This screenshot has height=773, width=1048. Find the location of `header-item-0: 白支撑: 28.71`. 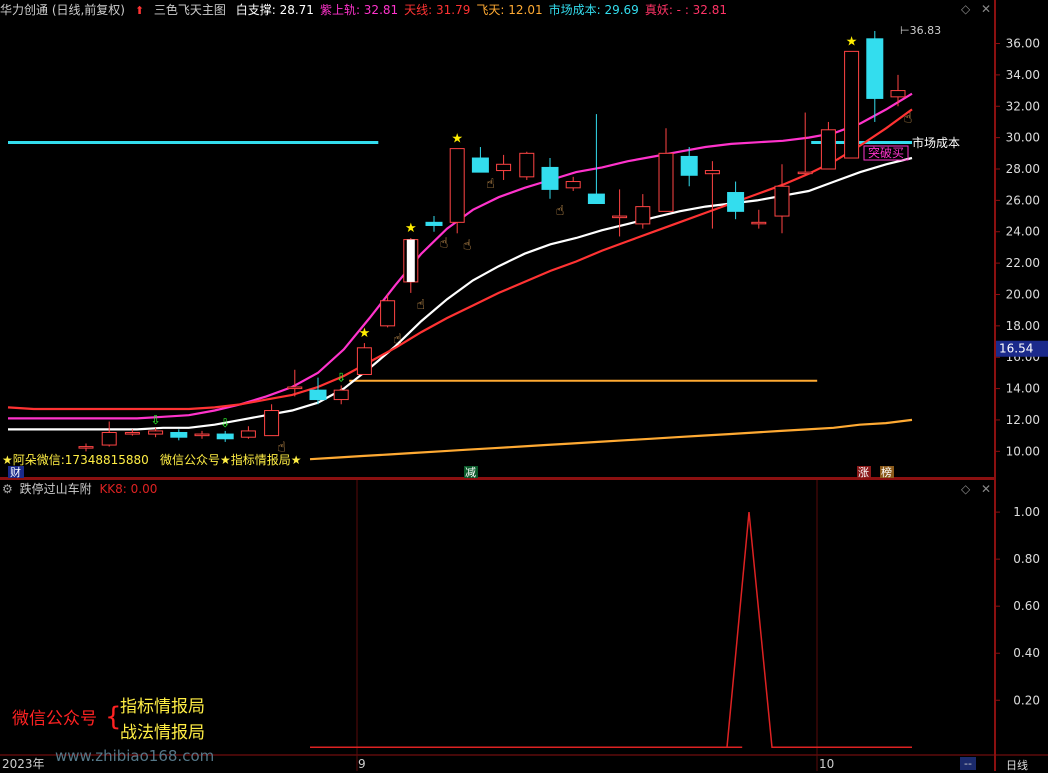

header-item-0: 白支撑: 28.71 is located at coordinates (274, 10).